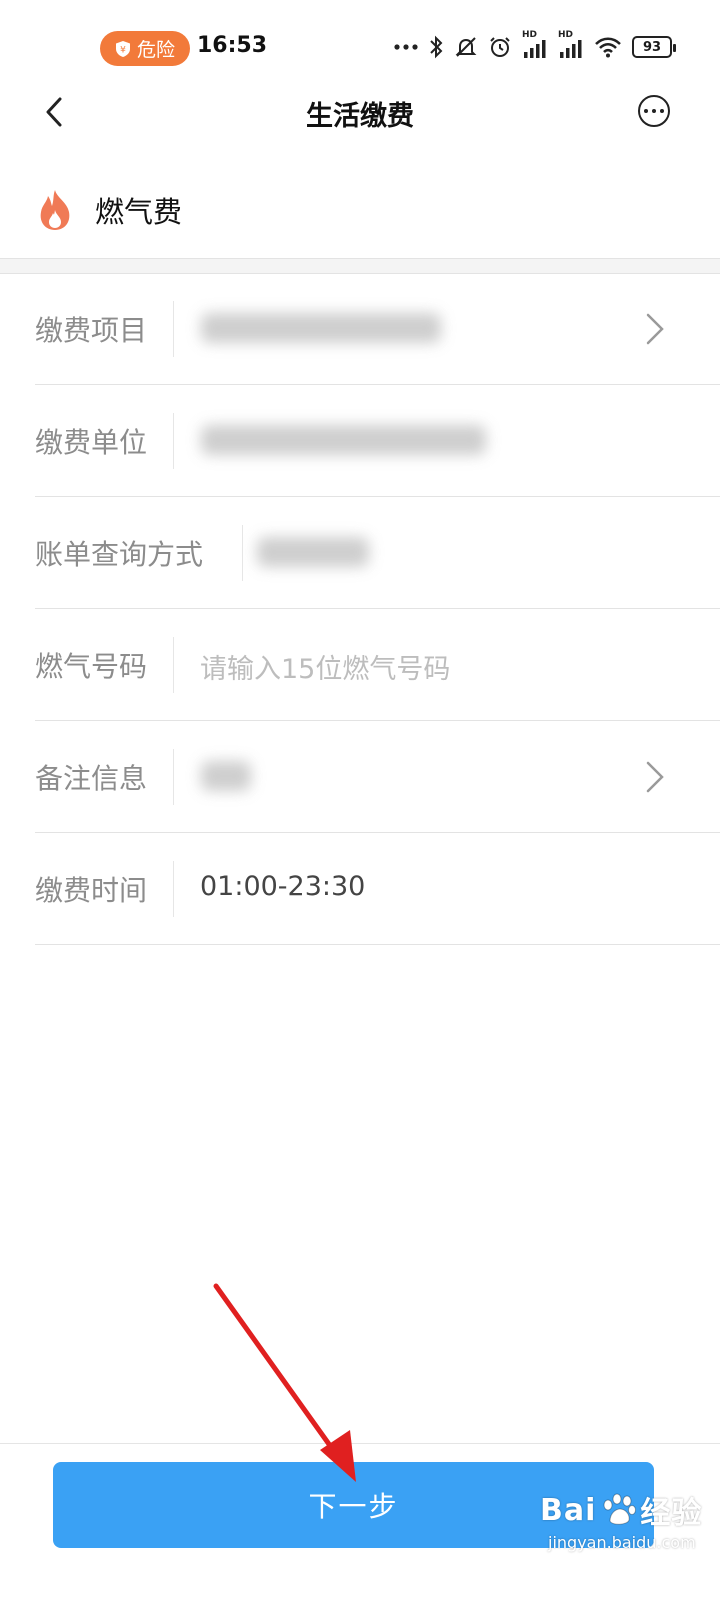 This screenshot has width=720, height=1600. I want to click on form-row-unit: 缴费单位, so click(377, 441).